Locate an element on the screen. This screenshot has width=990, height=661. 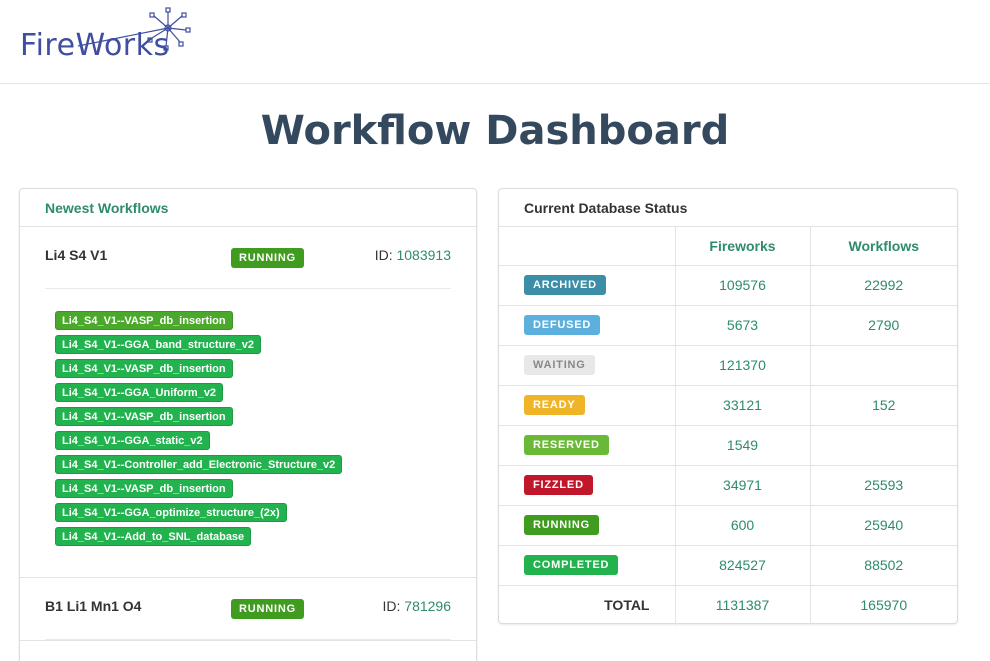
status-row-defused: DEFUSED 5673 2790 is located at coordinates (728, 325).